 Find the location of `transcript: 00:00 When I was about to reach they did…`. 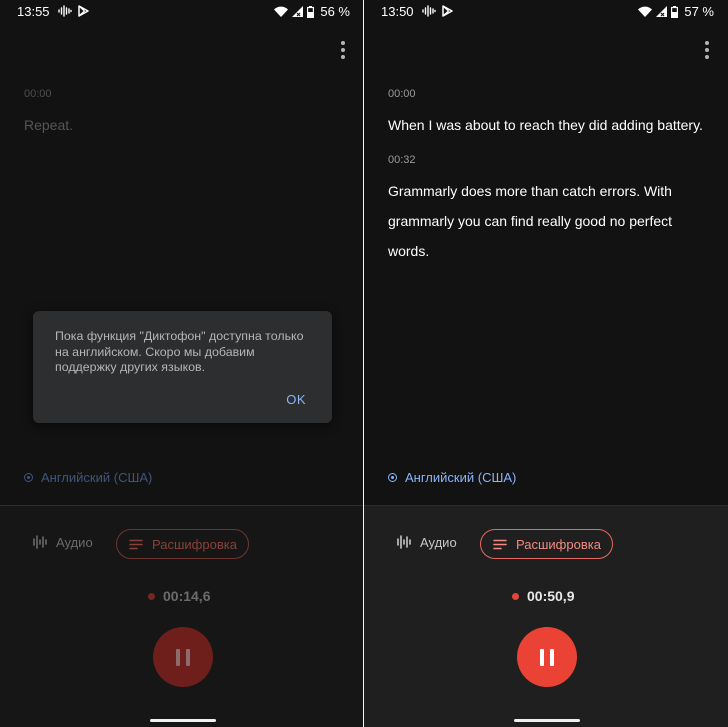

transcript: 00:00 When I was about to reach they did… is located at coordinates (548, 184).